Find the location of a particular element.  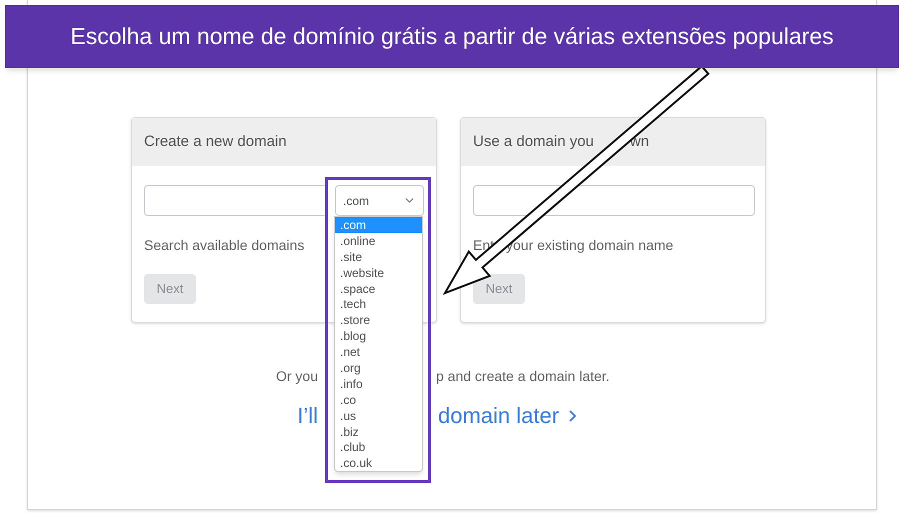

tld-option: .co.uk is located at coordinates (378, 463).